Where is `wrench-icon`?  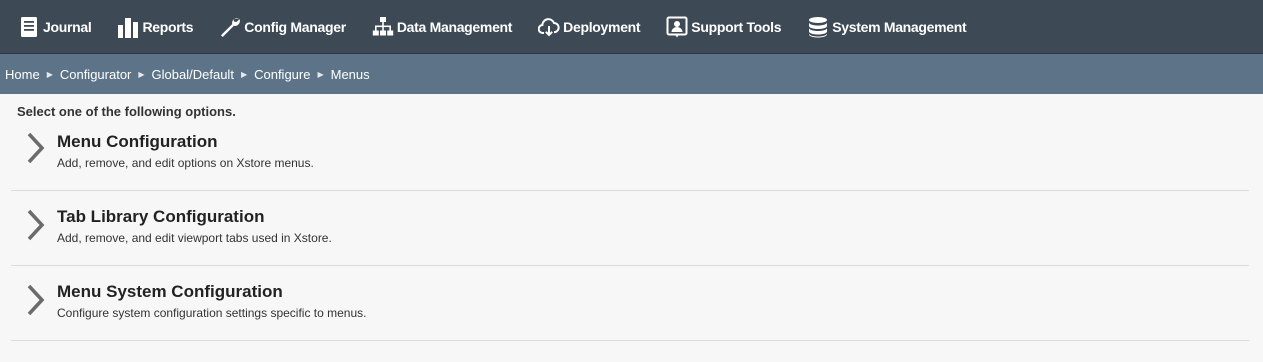 wrench-icon is located at coordinates (231, 27).